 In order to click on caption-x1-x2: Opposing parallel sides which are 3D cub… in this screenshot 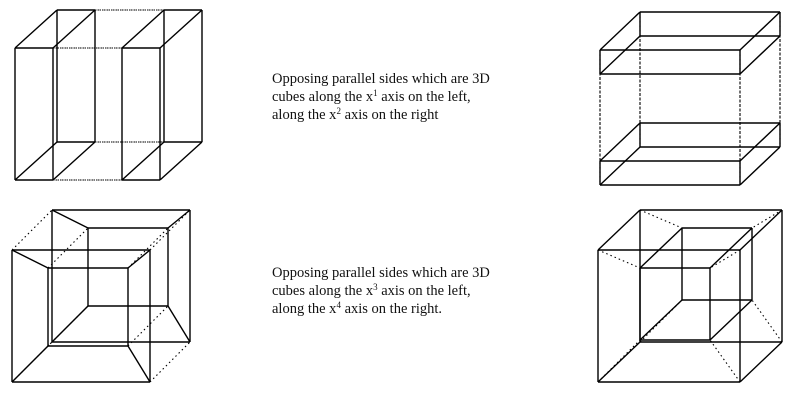, I will do `click(422, 97)`.